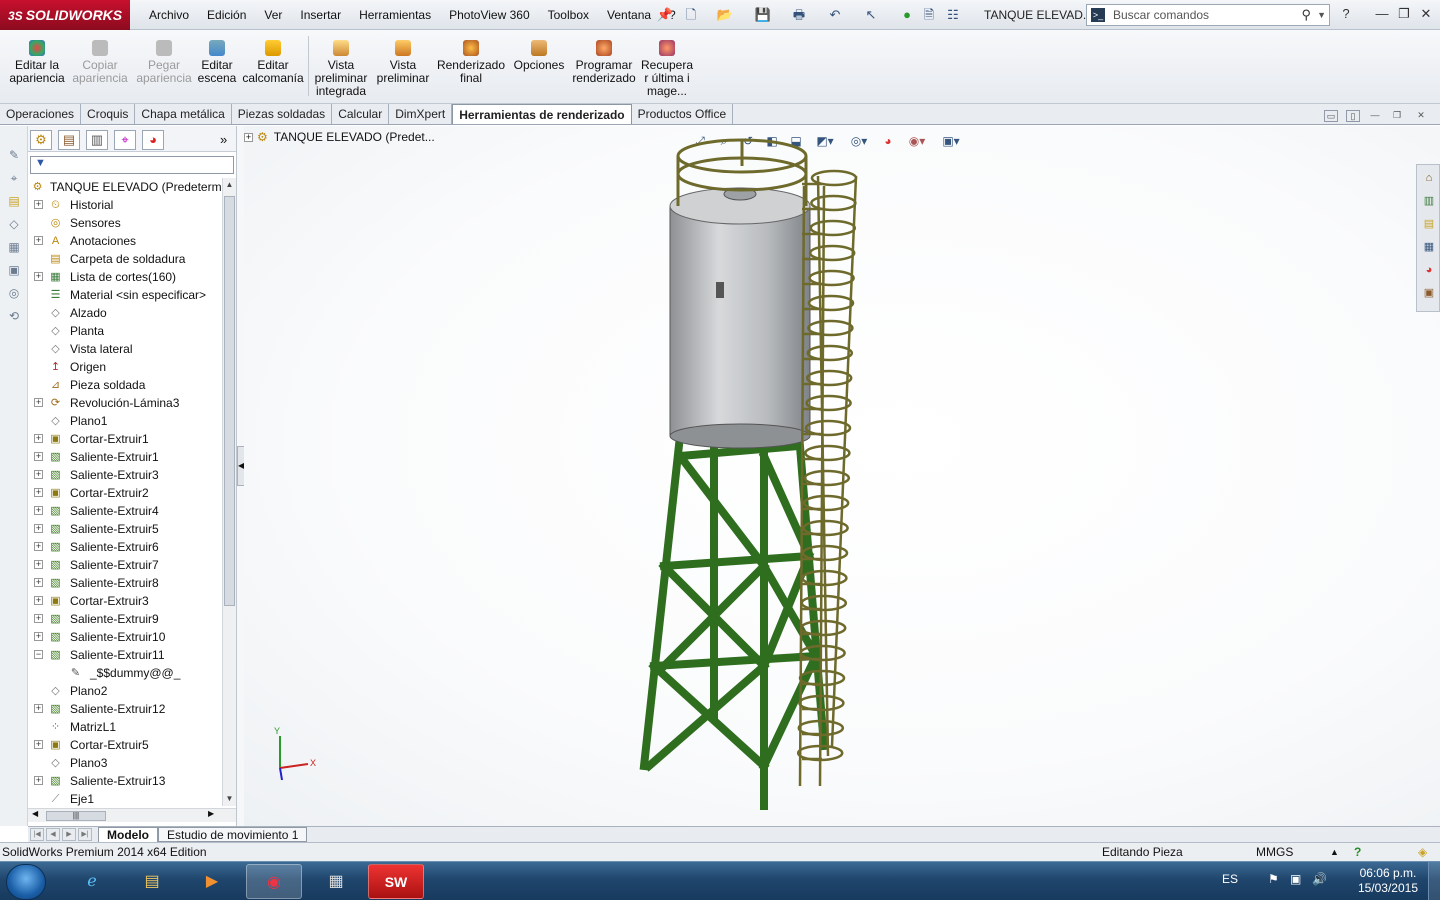  I want to click on folder-tool-icon: ▤, so click(14, 202).